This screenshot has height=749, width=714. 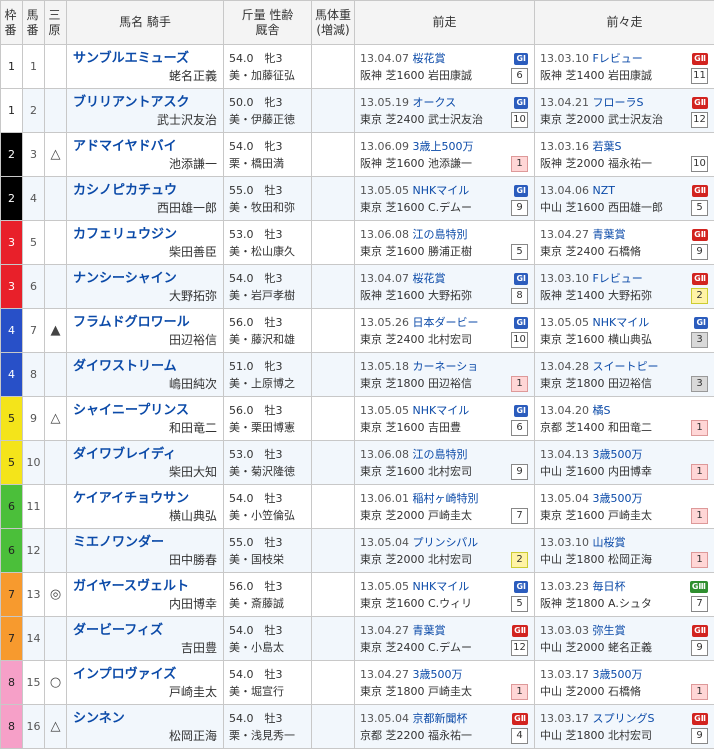 What do you see at coordinates (268, 155) in the screenshot?
I see `weight-age-stable: 54.0 牝3栗・橋田満` at bounding box center [268, 155].